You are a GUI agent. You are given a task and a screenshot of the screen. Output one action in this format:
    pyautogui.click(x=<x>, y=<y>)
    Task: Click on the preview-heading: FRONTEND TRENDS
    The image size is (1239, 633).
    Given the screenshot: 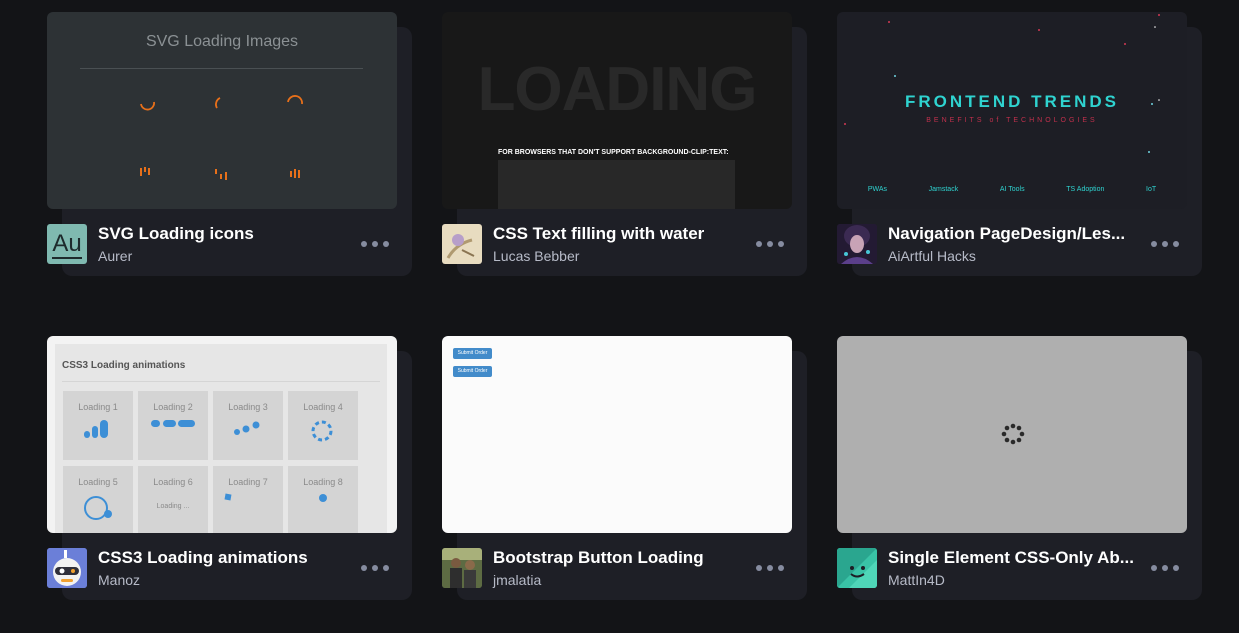 What is the action you would take?
    pyautogui.click(x=1012, y=101)
    